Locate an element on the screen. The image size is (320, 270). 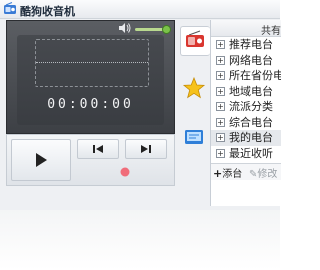
edit-station-label: 修改 is located at coordinates (267, 174).